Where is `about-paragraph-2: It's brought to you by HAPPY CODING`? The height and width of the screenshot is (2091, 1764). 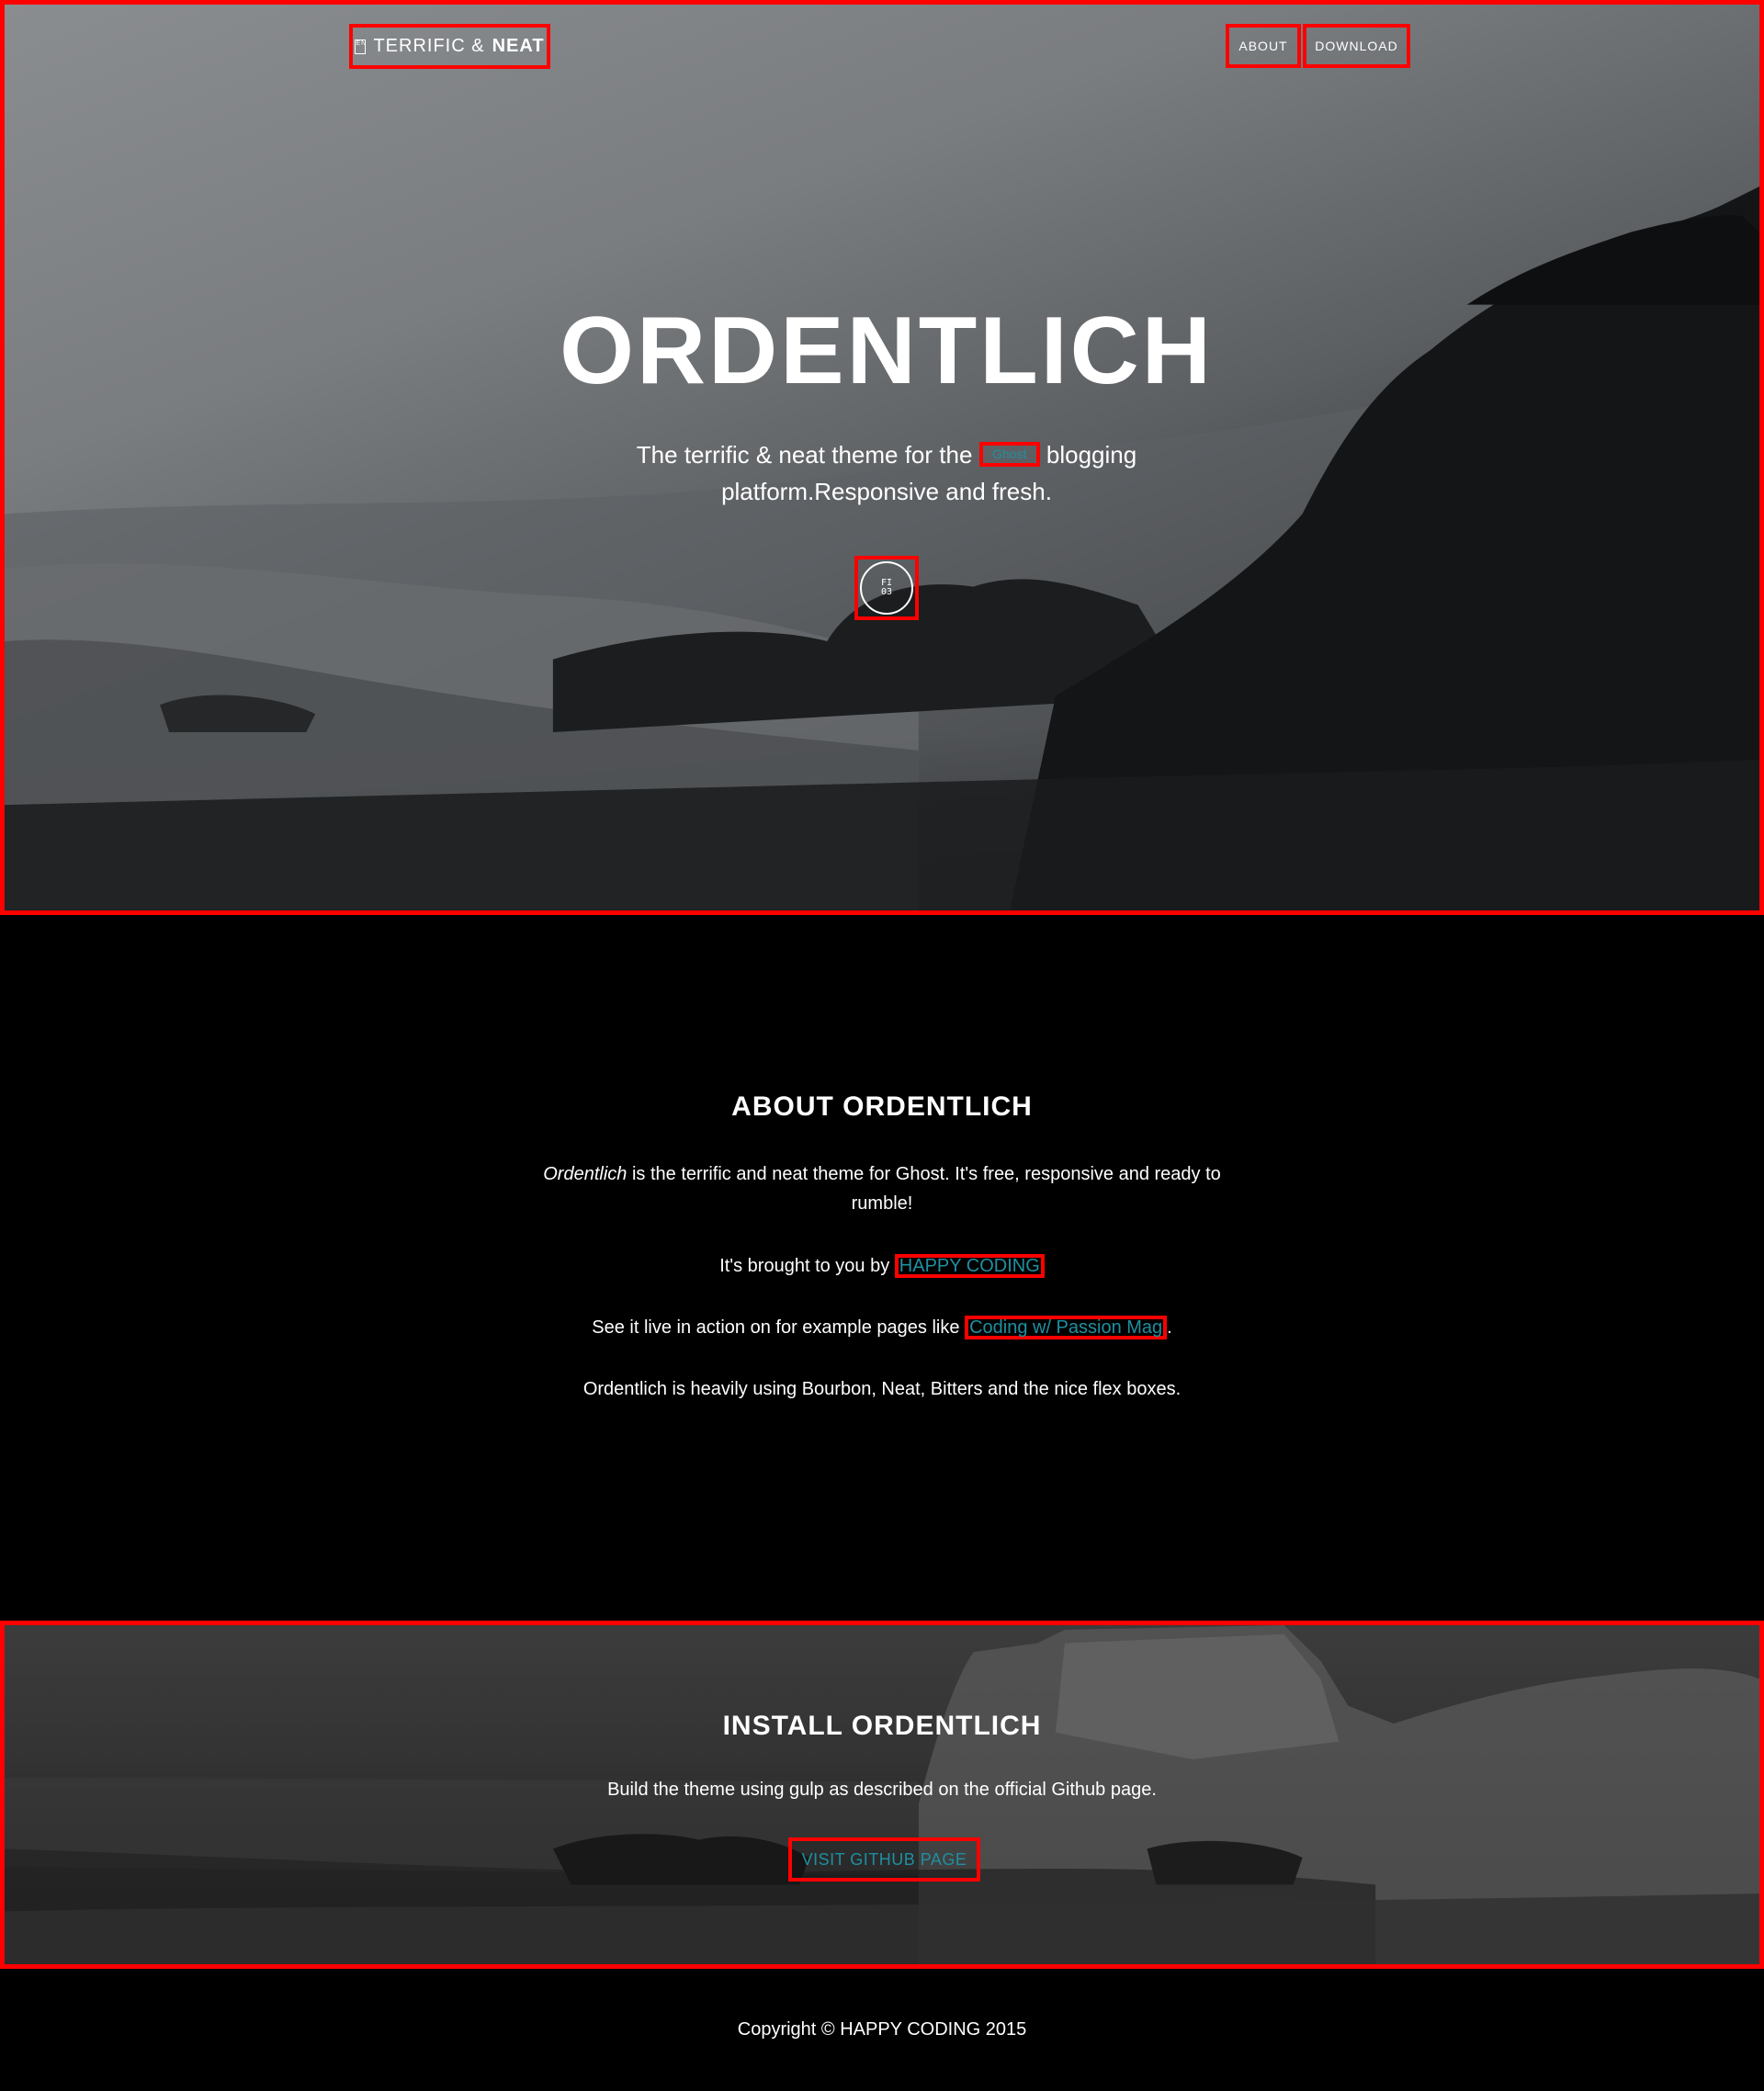
about-paragraph-2: It's brought to you by HAPPY CODING is located at coordinates (882, 1266).